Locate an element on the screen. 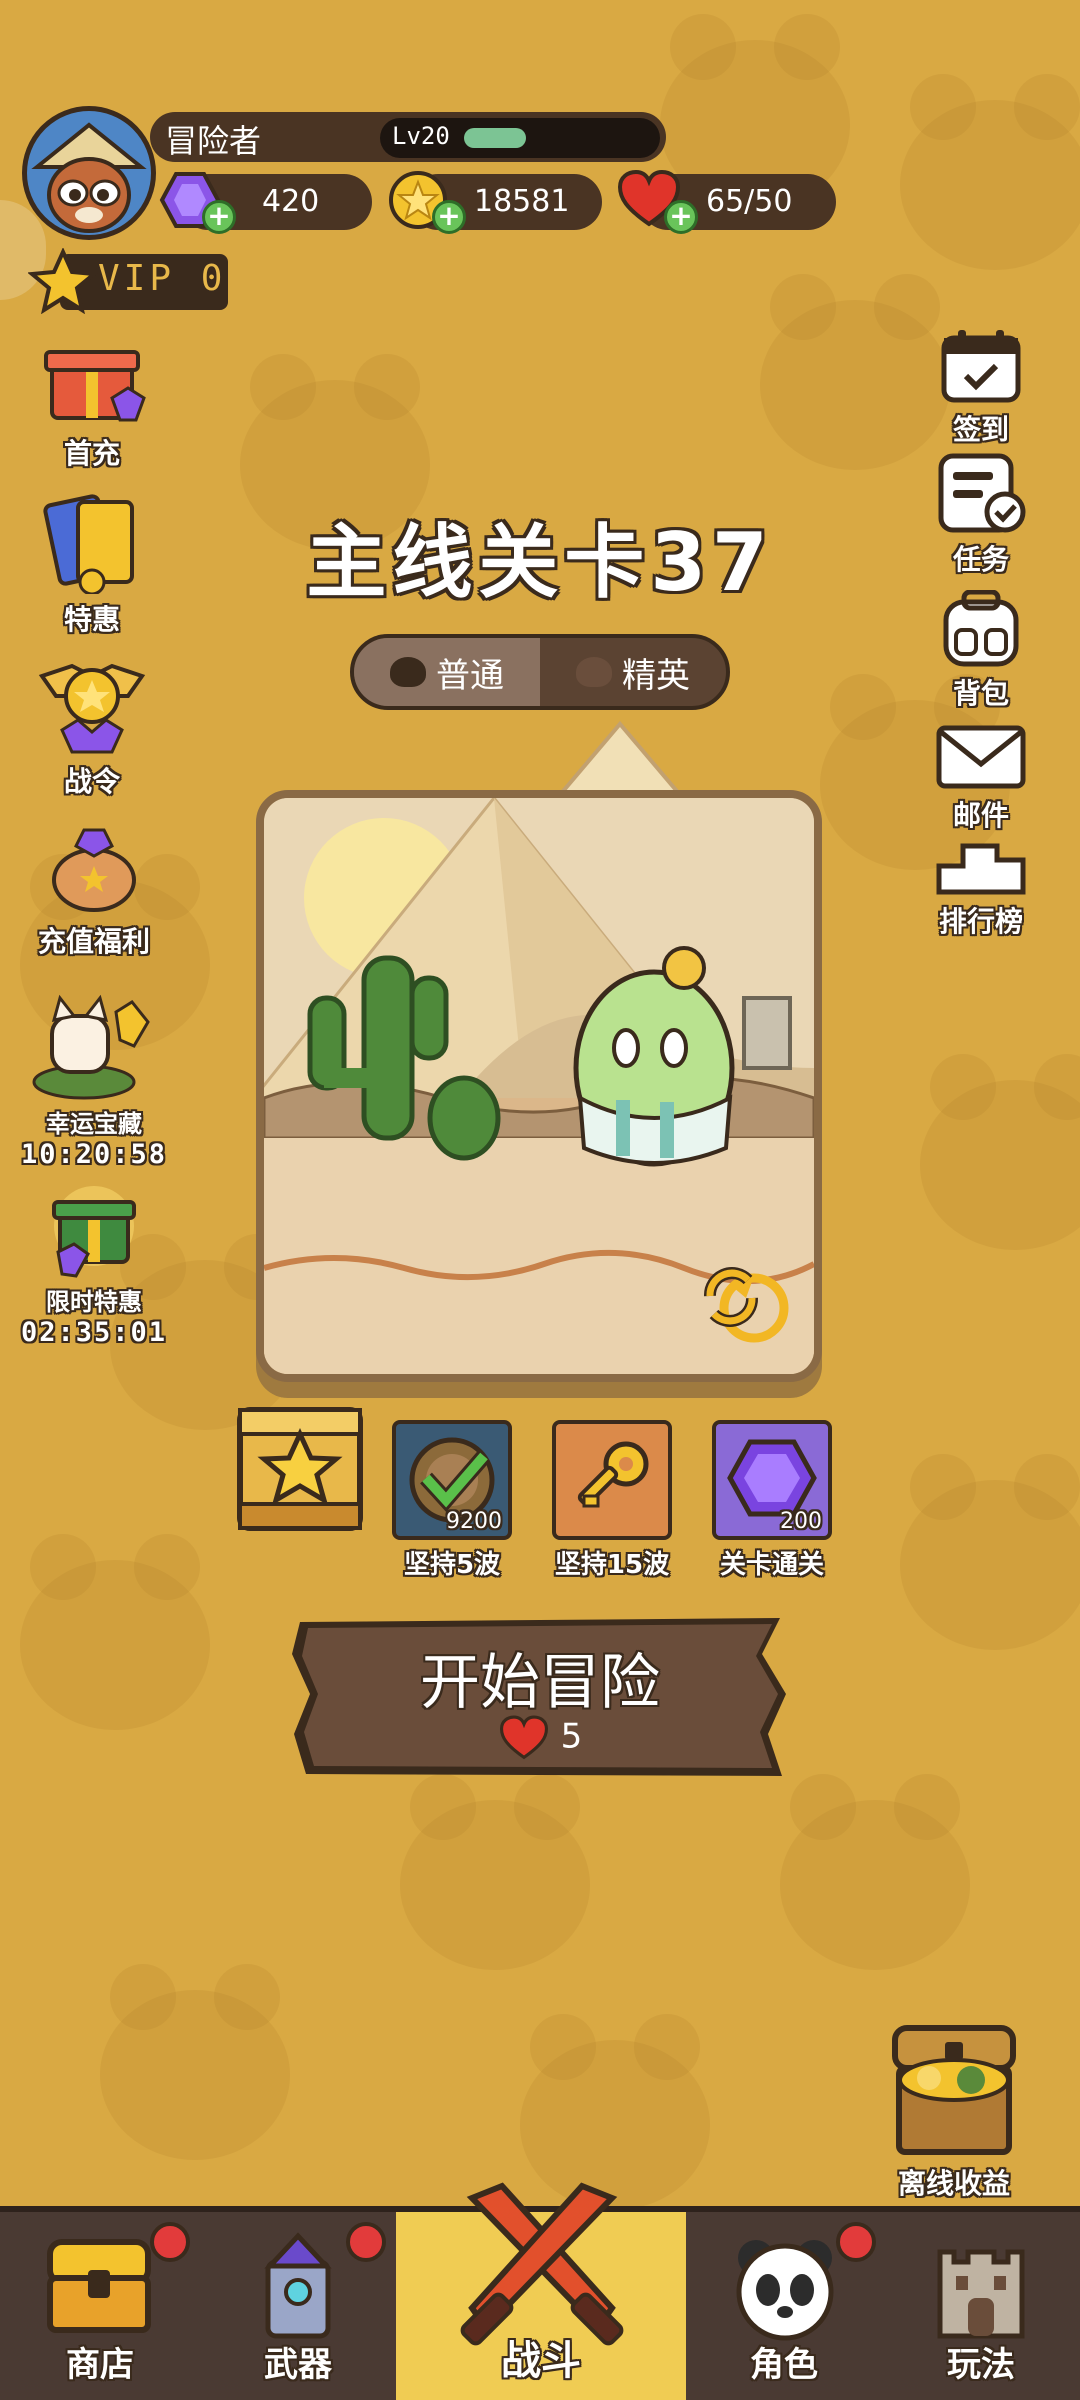 The height and width of the screenshot is (2400, 1080). mail-button: 邮件 is located at coordinates (981, 779).